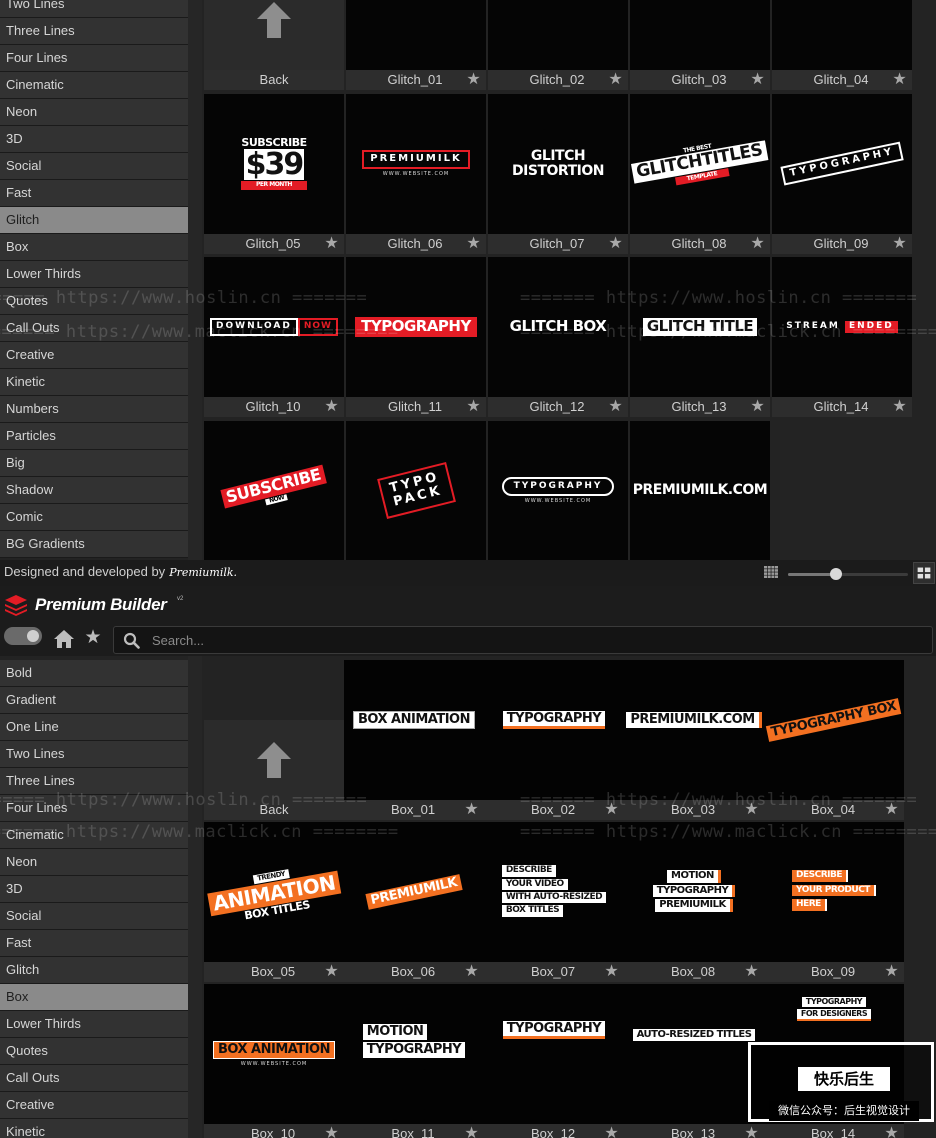  What do you see at coordinates (23, 636) in the screenshot?
I see `mode-toggle` at bounding box center [23, 636].